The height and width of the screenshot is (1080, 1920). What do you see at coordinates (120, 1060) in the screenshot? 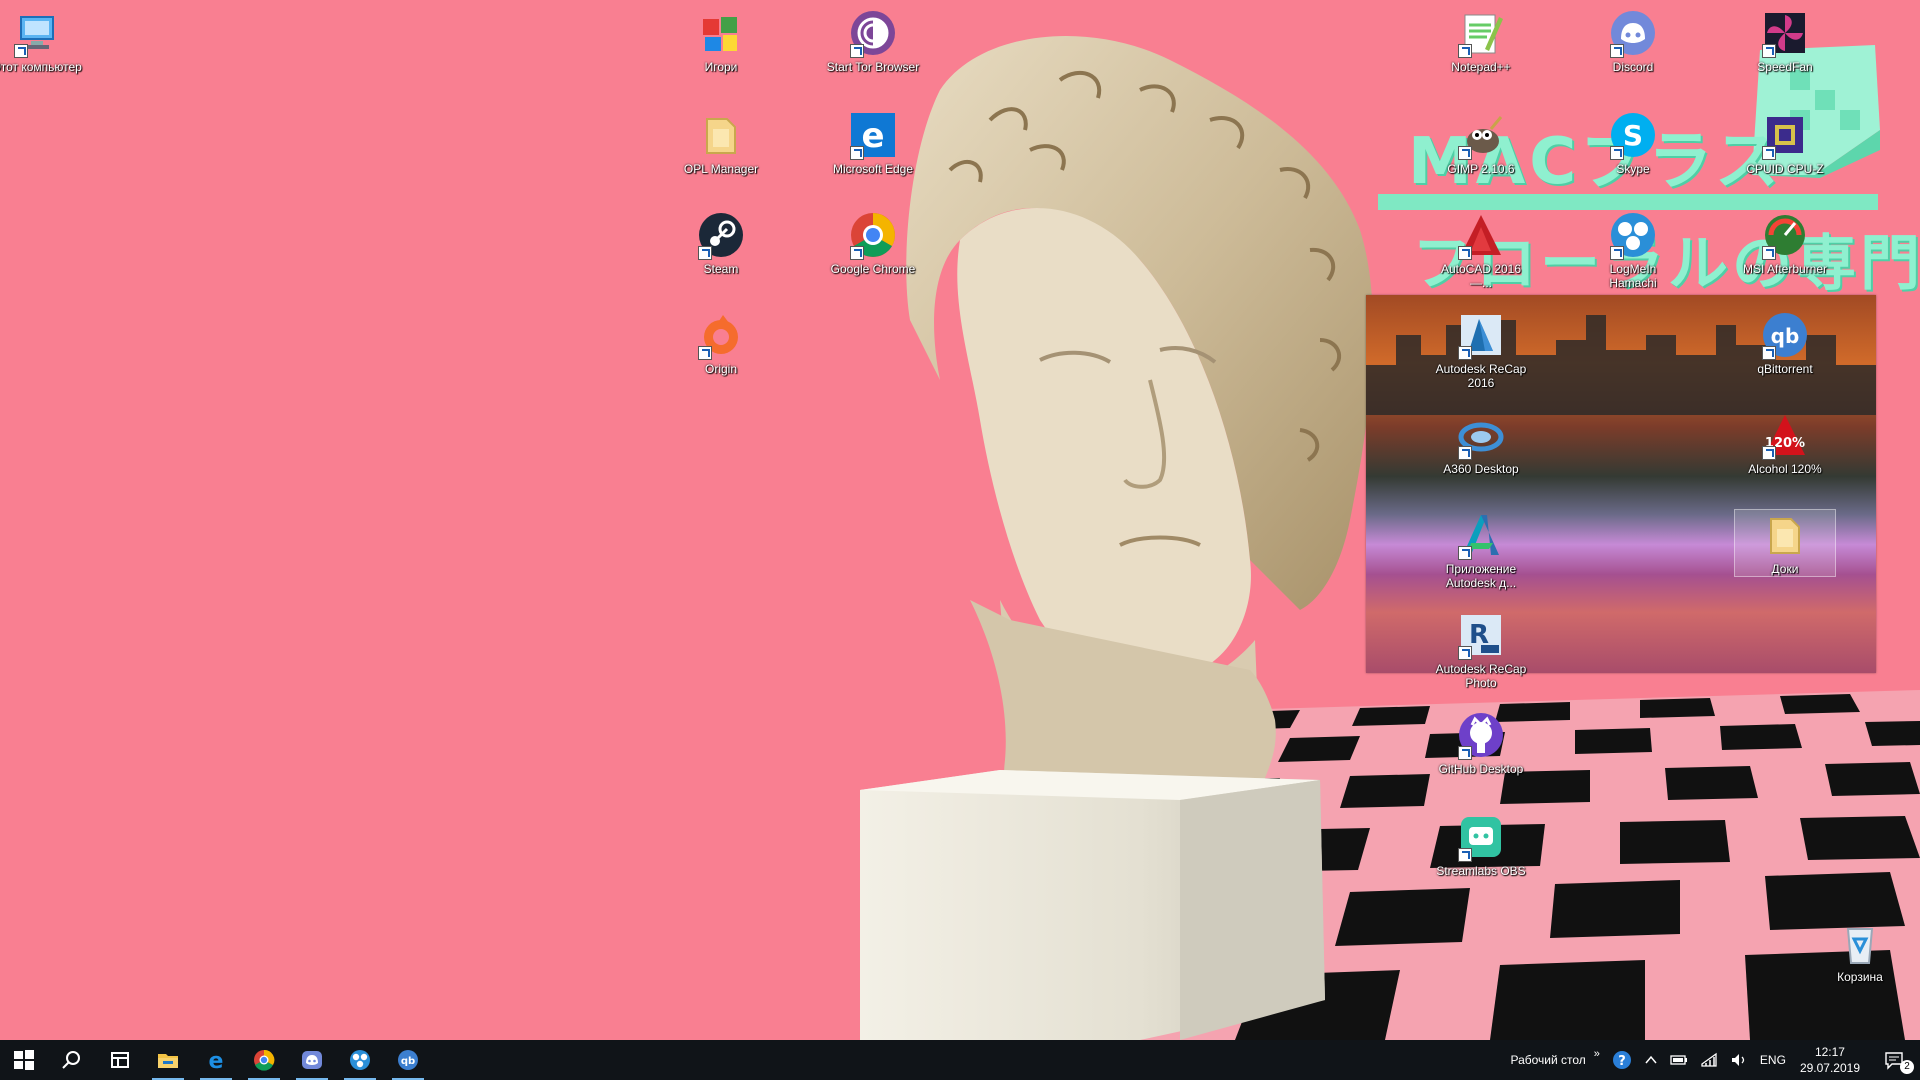
I see `task-view-button` at bounding box center [120, 1060].